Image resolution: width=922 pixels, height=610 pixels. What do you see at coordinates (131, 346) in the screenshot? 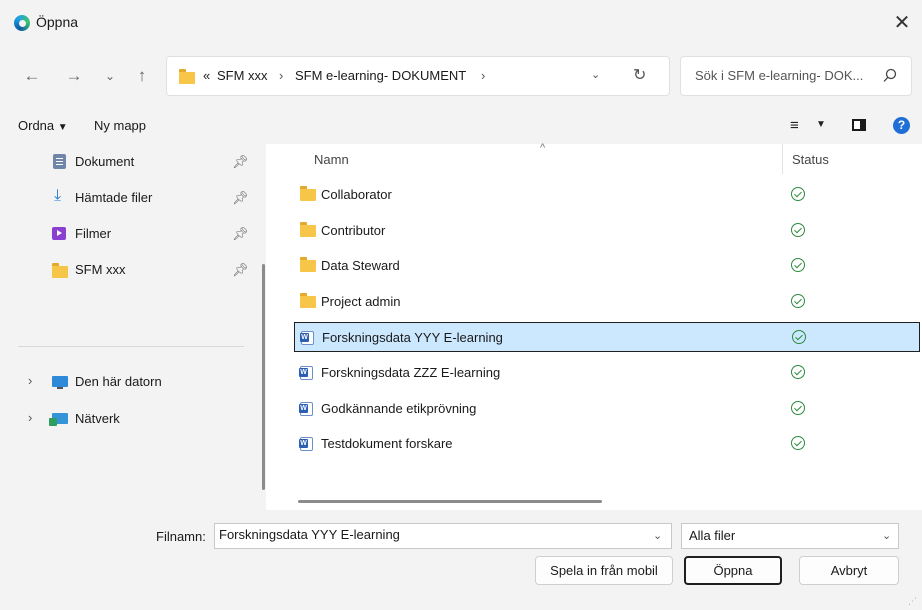
I see `divider` at bounding box center [131, 346].